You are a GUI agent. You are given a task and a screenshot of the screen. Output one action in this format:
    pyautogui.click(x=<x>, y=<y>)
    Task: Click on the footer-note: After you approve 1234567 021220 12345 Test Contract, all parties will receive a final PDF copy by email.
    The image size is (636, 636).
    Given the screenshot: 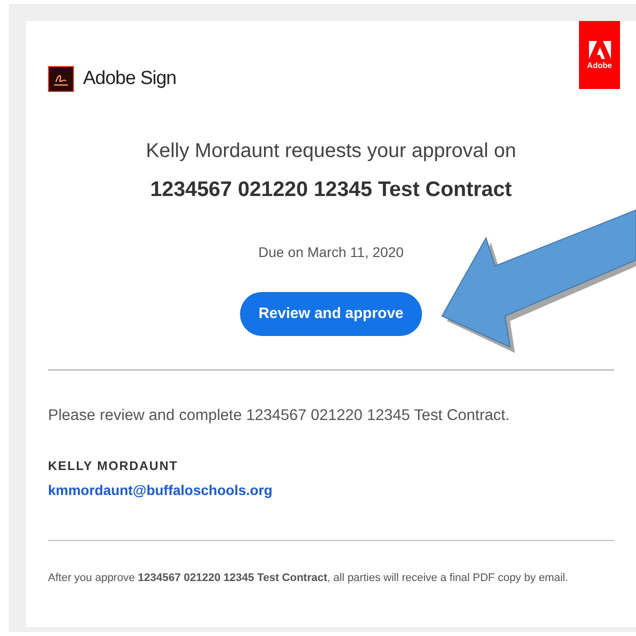 What is the action you would take?
    pyautogui.click(x=309, y=578)
    